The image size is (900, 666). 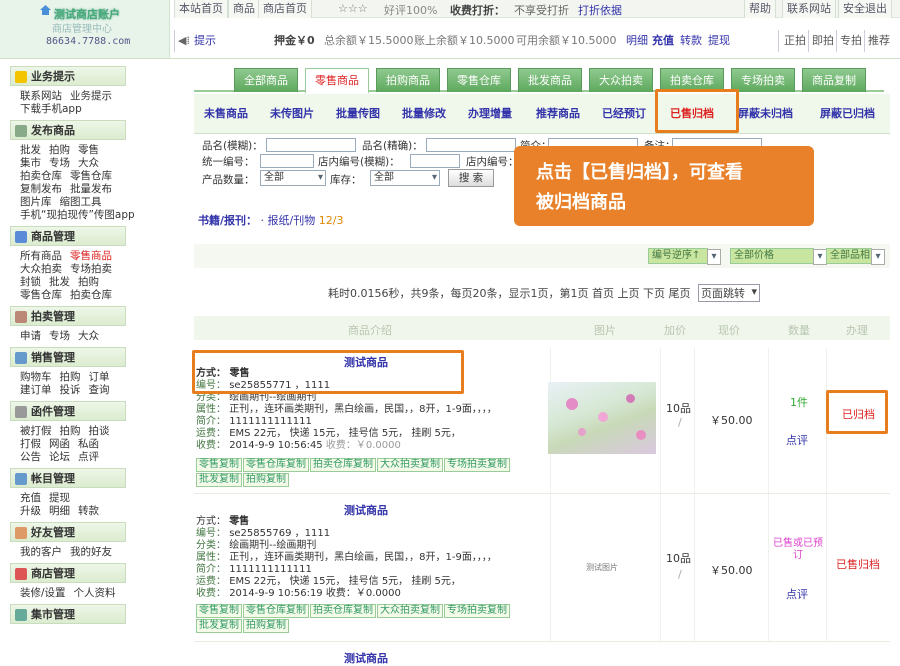 What do you see at coordinates (795, 41) in the screenshot?
I see `auction-normal-link: 正拍` at bounding box center [795, 41].